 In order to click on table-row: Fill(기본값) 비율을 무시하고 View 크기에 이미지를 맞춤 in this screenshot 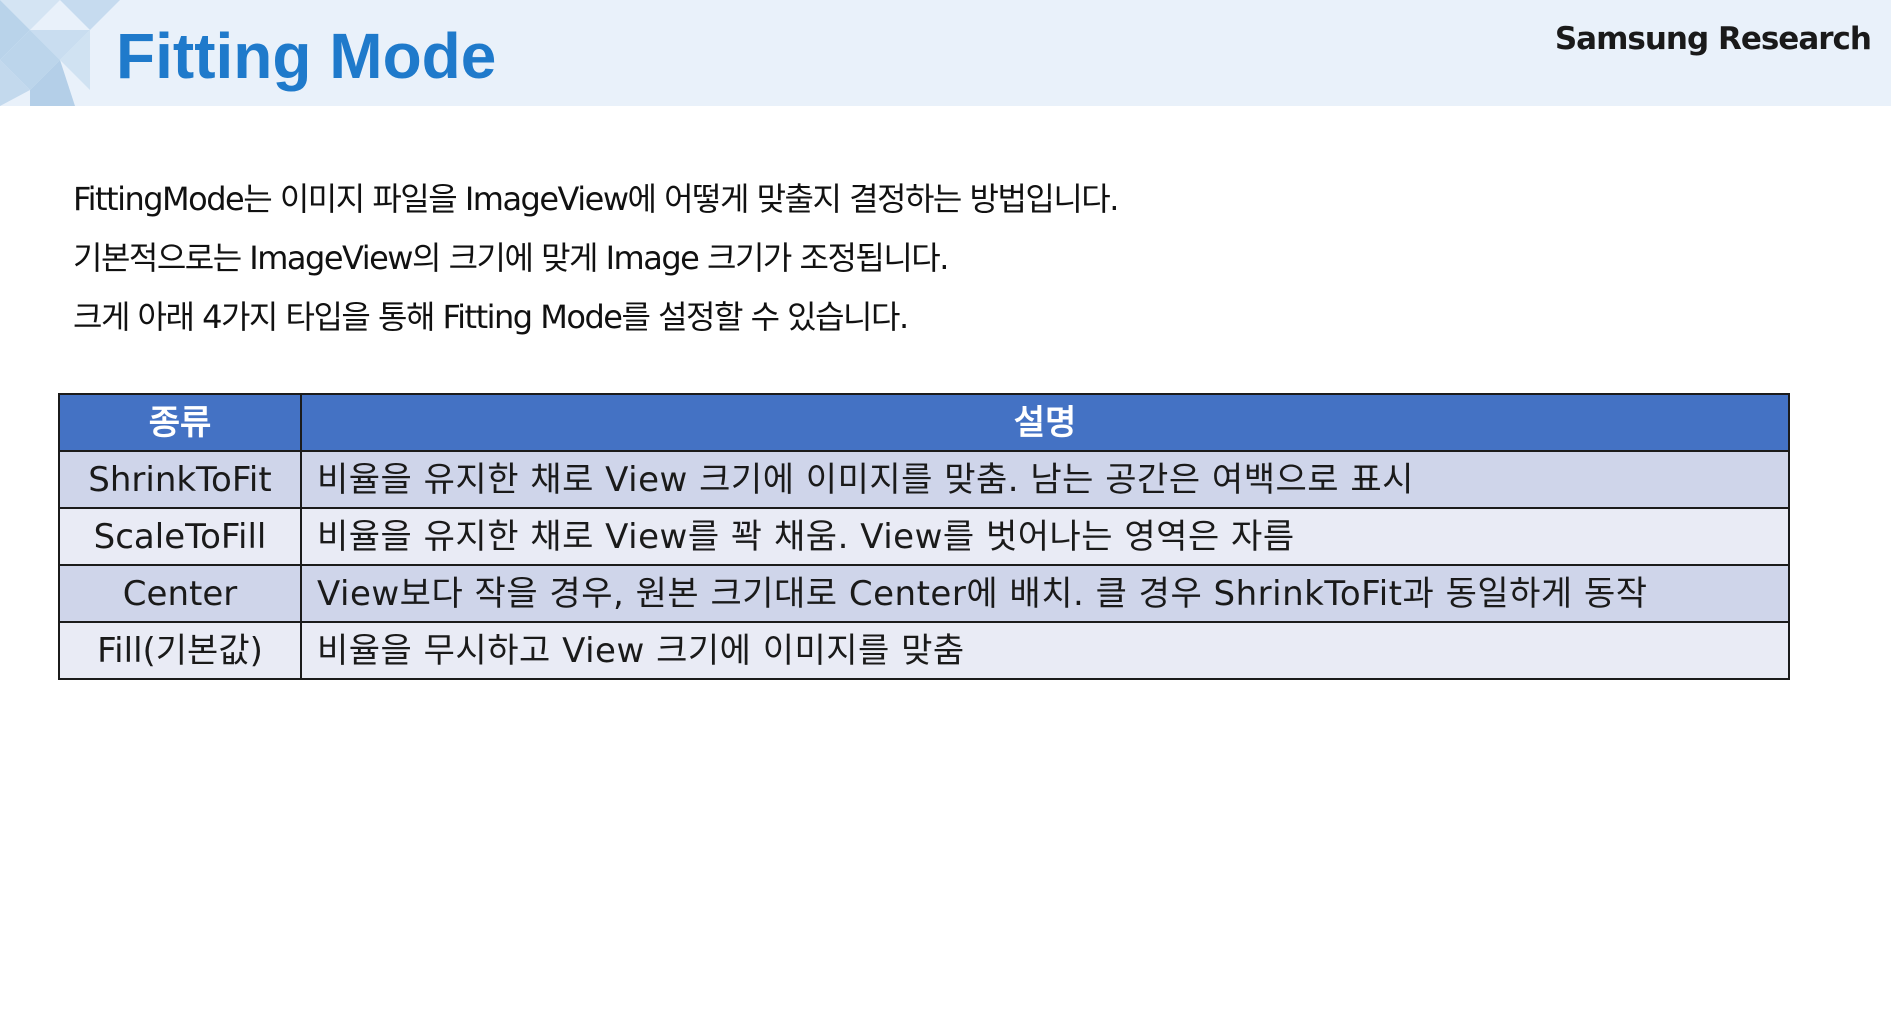, I will do `click(924, 650)`.